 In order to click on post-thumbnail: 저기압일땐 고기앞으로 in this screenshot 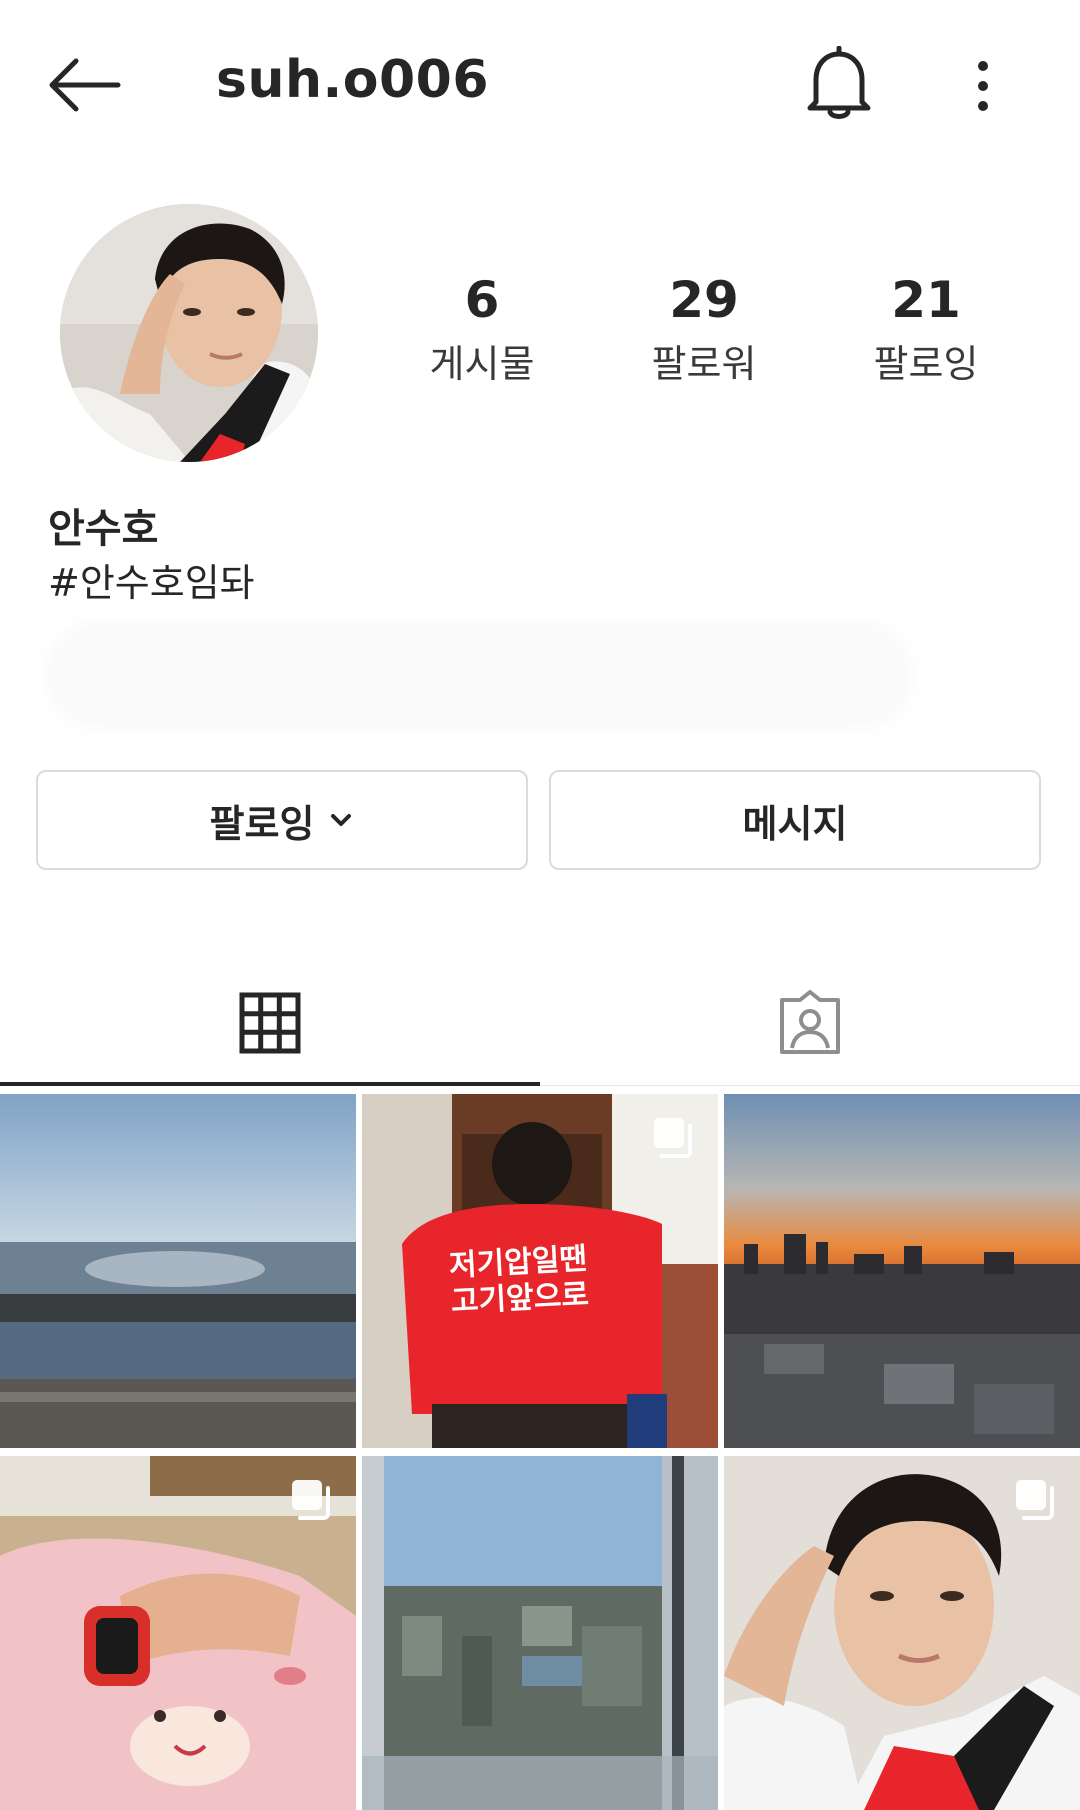, I will do `click(540, 1271)`.